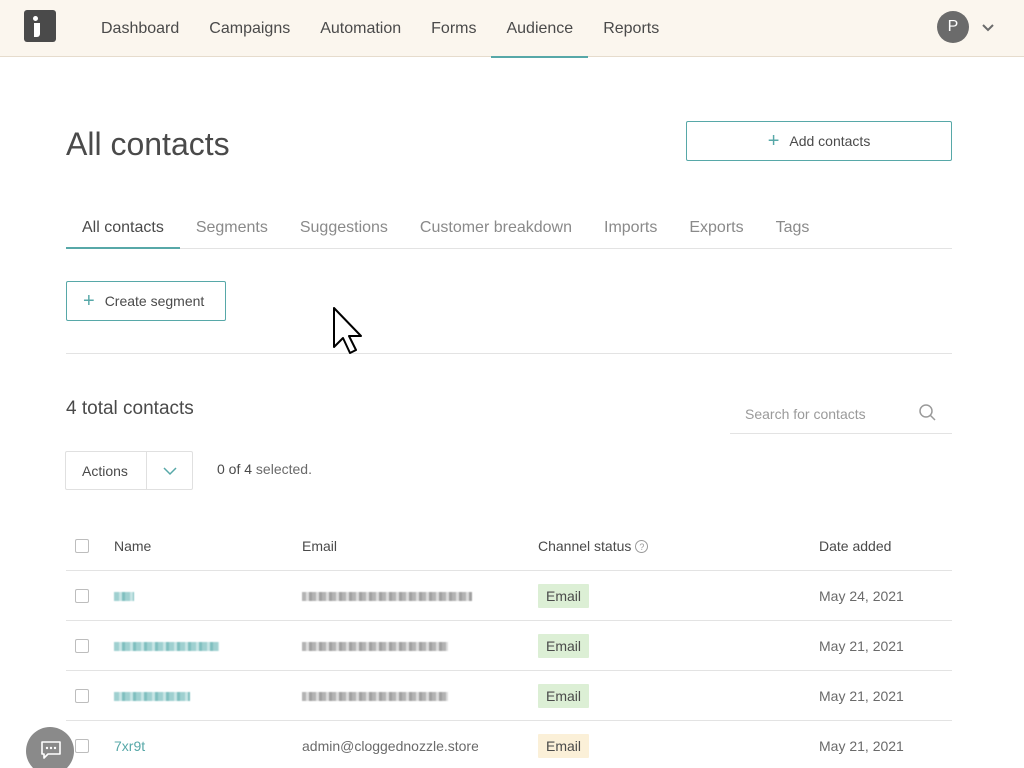 This screenshot has width=1024, height=768. I want to click on column-header-date-added: Date added, so click(885, 546).